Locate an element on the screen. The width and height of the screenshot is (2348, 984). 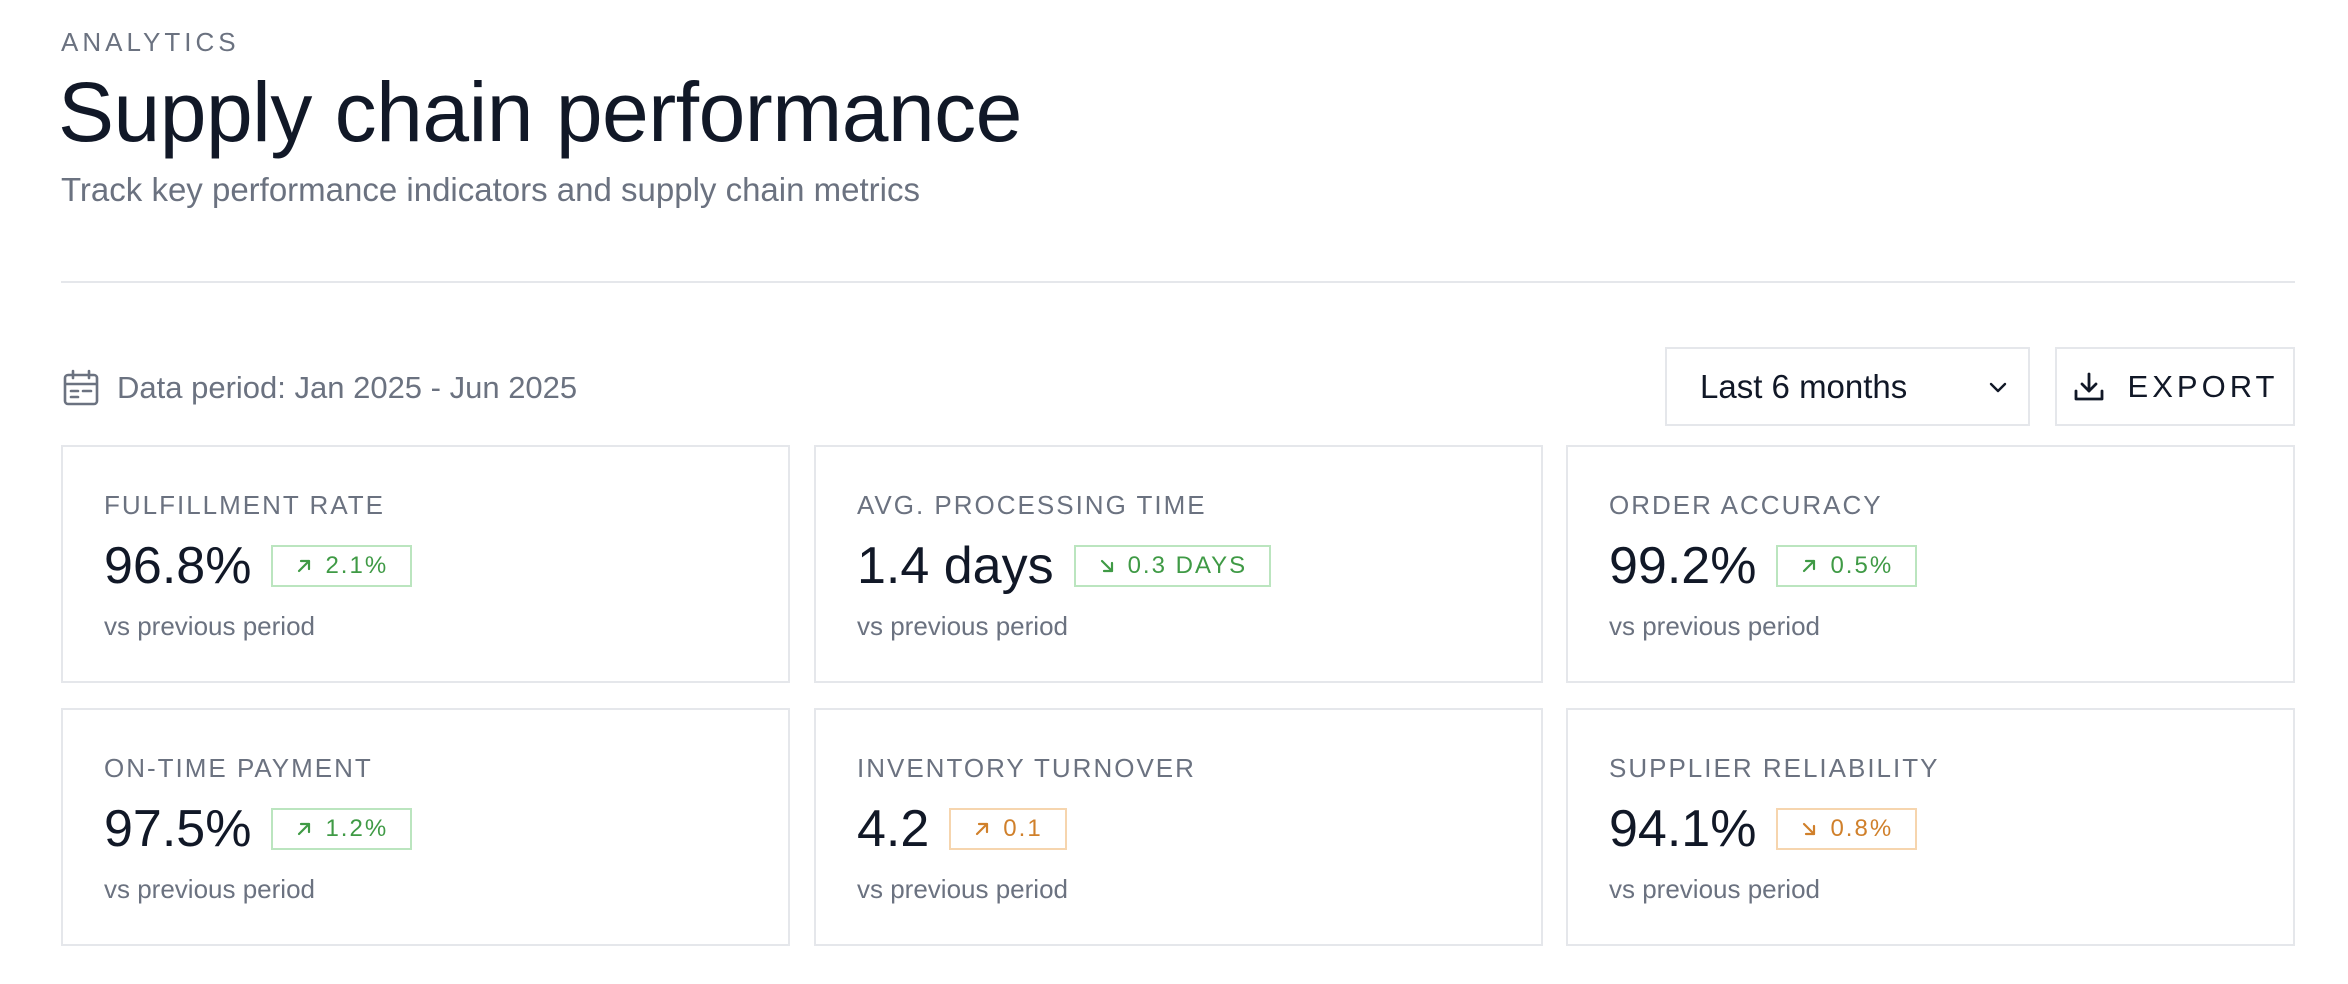
change-badge: 0.3 DAYS is located at coordinates (1172, 566).